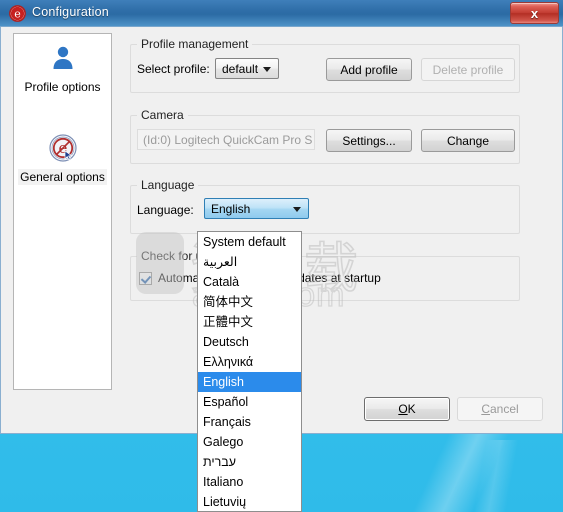 The image size is (563, 512). I want to click on desktop-sheen-secondary, so click(476, 476).